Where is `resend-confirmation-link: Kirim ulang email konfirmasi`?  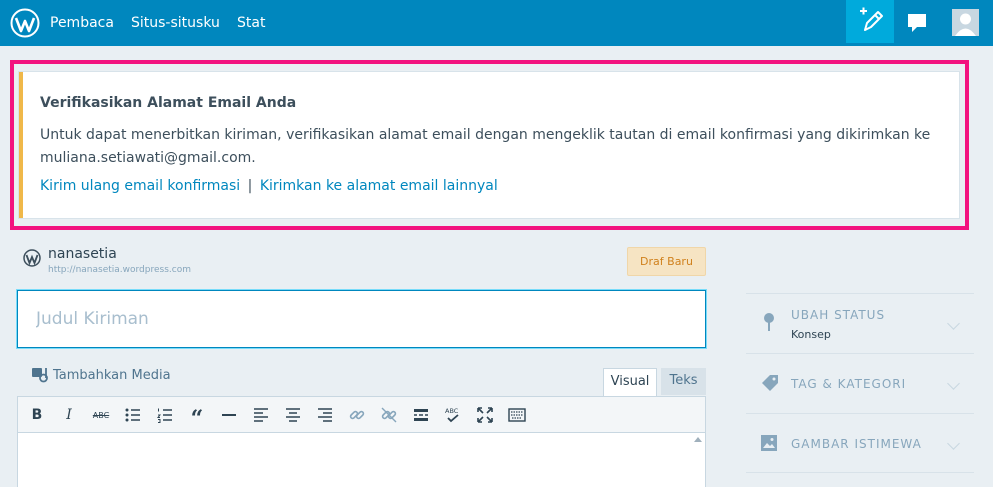
resend-confirmation-link: Kirim ulang email konfirmasi is located at coordinates (140, 186).